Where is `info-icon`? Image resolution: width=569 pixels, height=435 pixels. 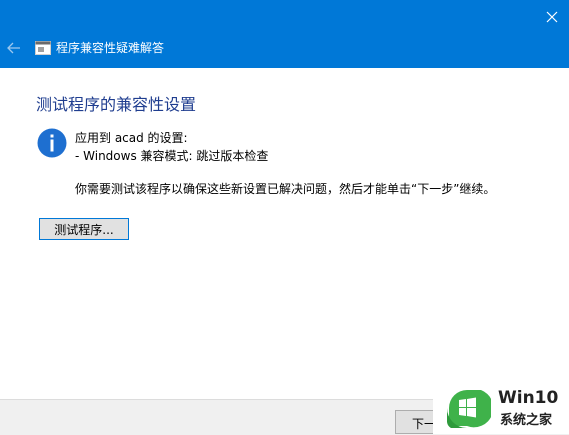 info-icon is located at coordinates (52, 143).